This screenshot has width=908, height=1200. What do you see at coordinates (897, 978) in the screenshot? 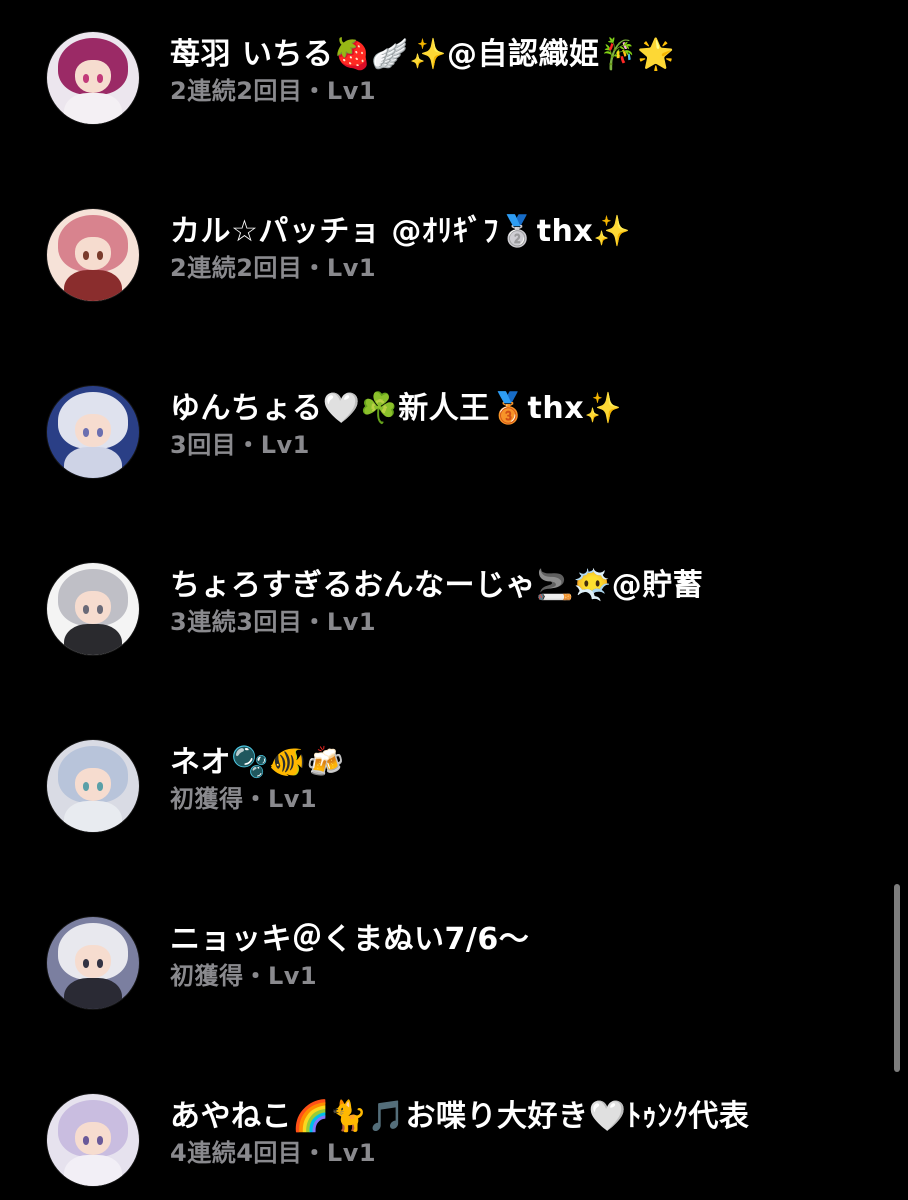
I see `scrollbar` at bounding box center [897, 978].